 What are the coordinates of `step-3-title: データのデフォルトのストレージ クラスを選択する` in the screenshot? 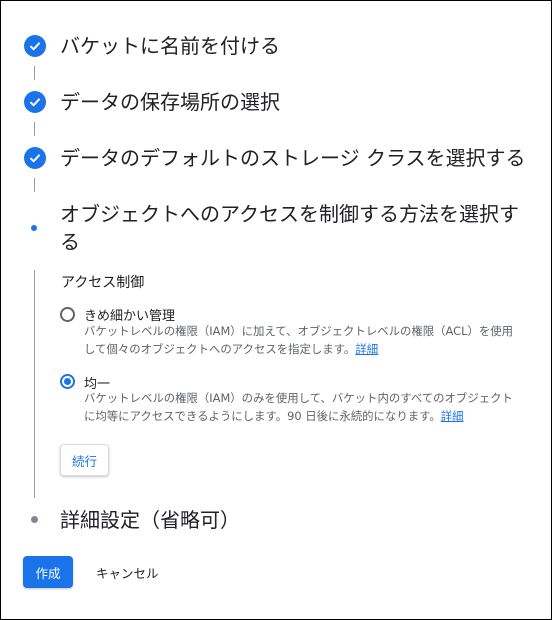 It's located at (293, 158).